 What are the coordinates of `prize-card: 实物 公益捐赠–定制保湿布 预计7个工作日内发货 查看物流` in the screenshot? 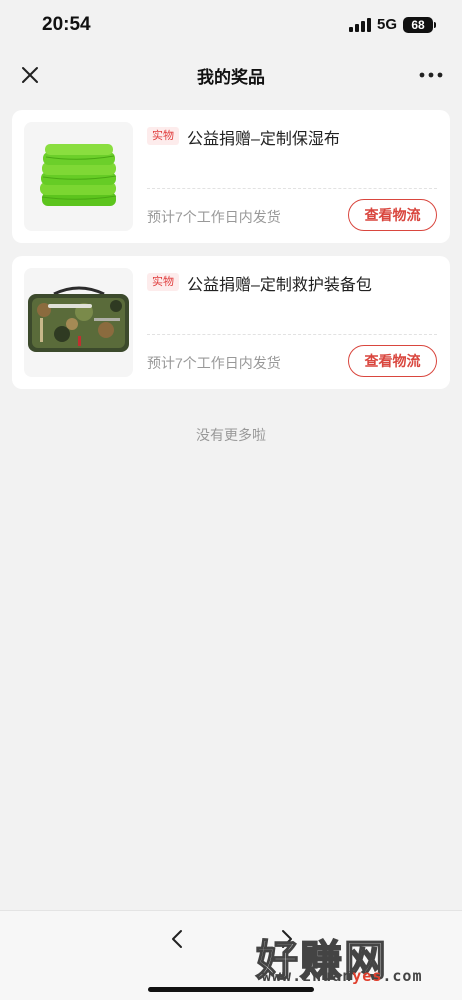 It's located at (231, 176).